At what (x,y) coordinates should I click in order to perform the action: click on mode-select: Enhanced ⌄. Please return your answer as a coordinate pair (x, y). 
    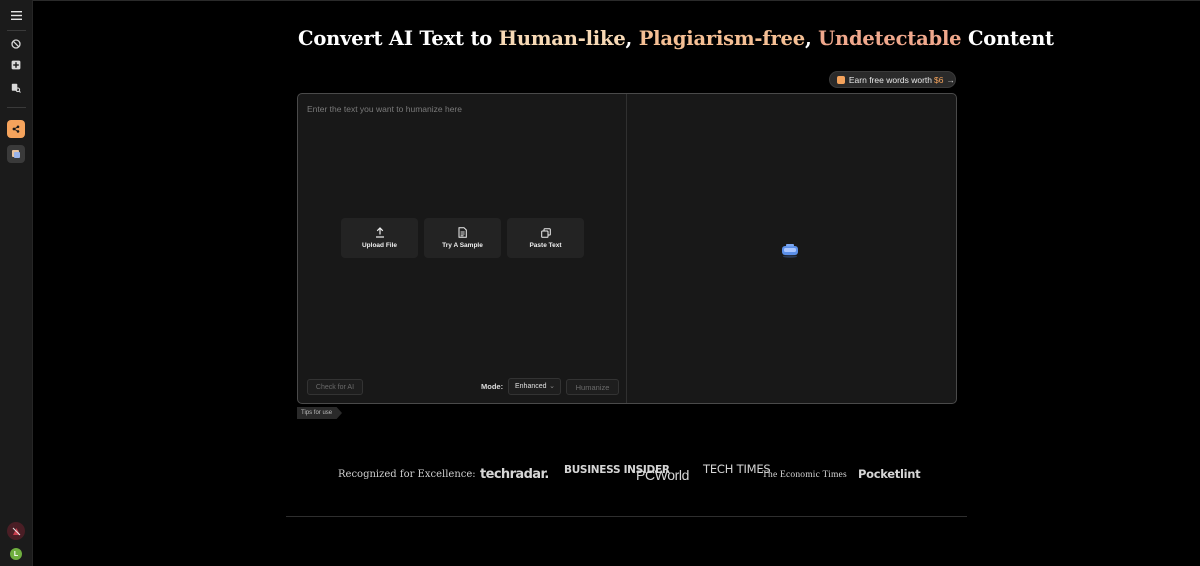
    Looking at the image, I should click on (534, 386).